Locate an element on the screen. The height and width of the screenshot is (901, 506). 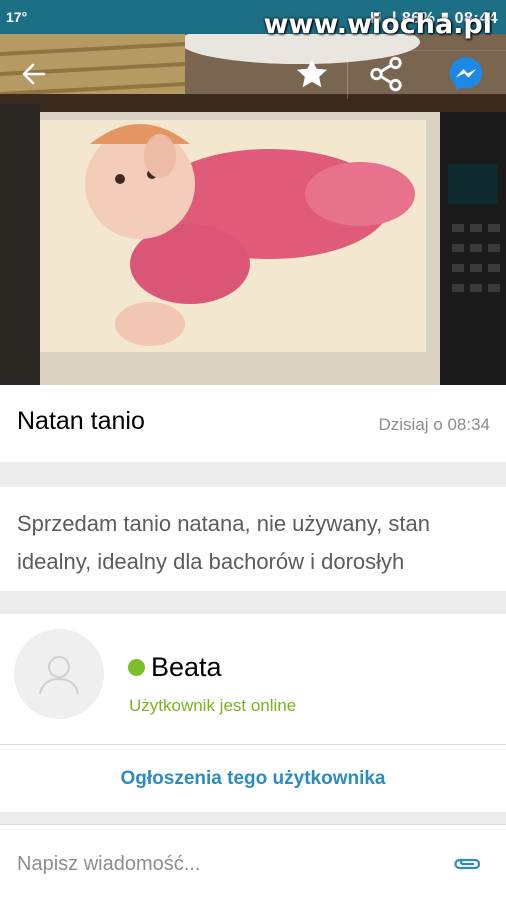
messenger-icon is located at coordinates (466, 74).